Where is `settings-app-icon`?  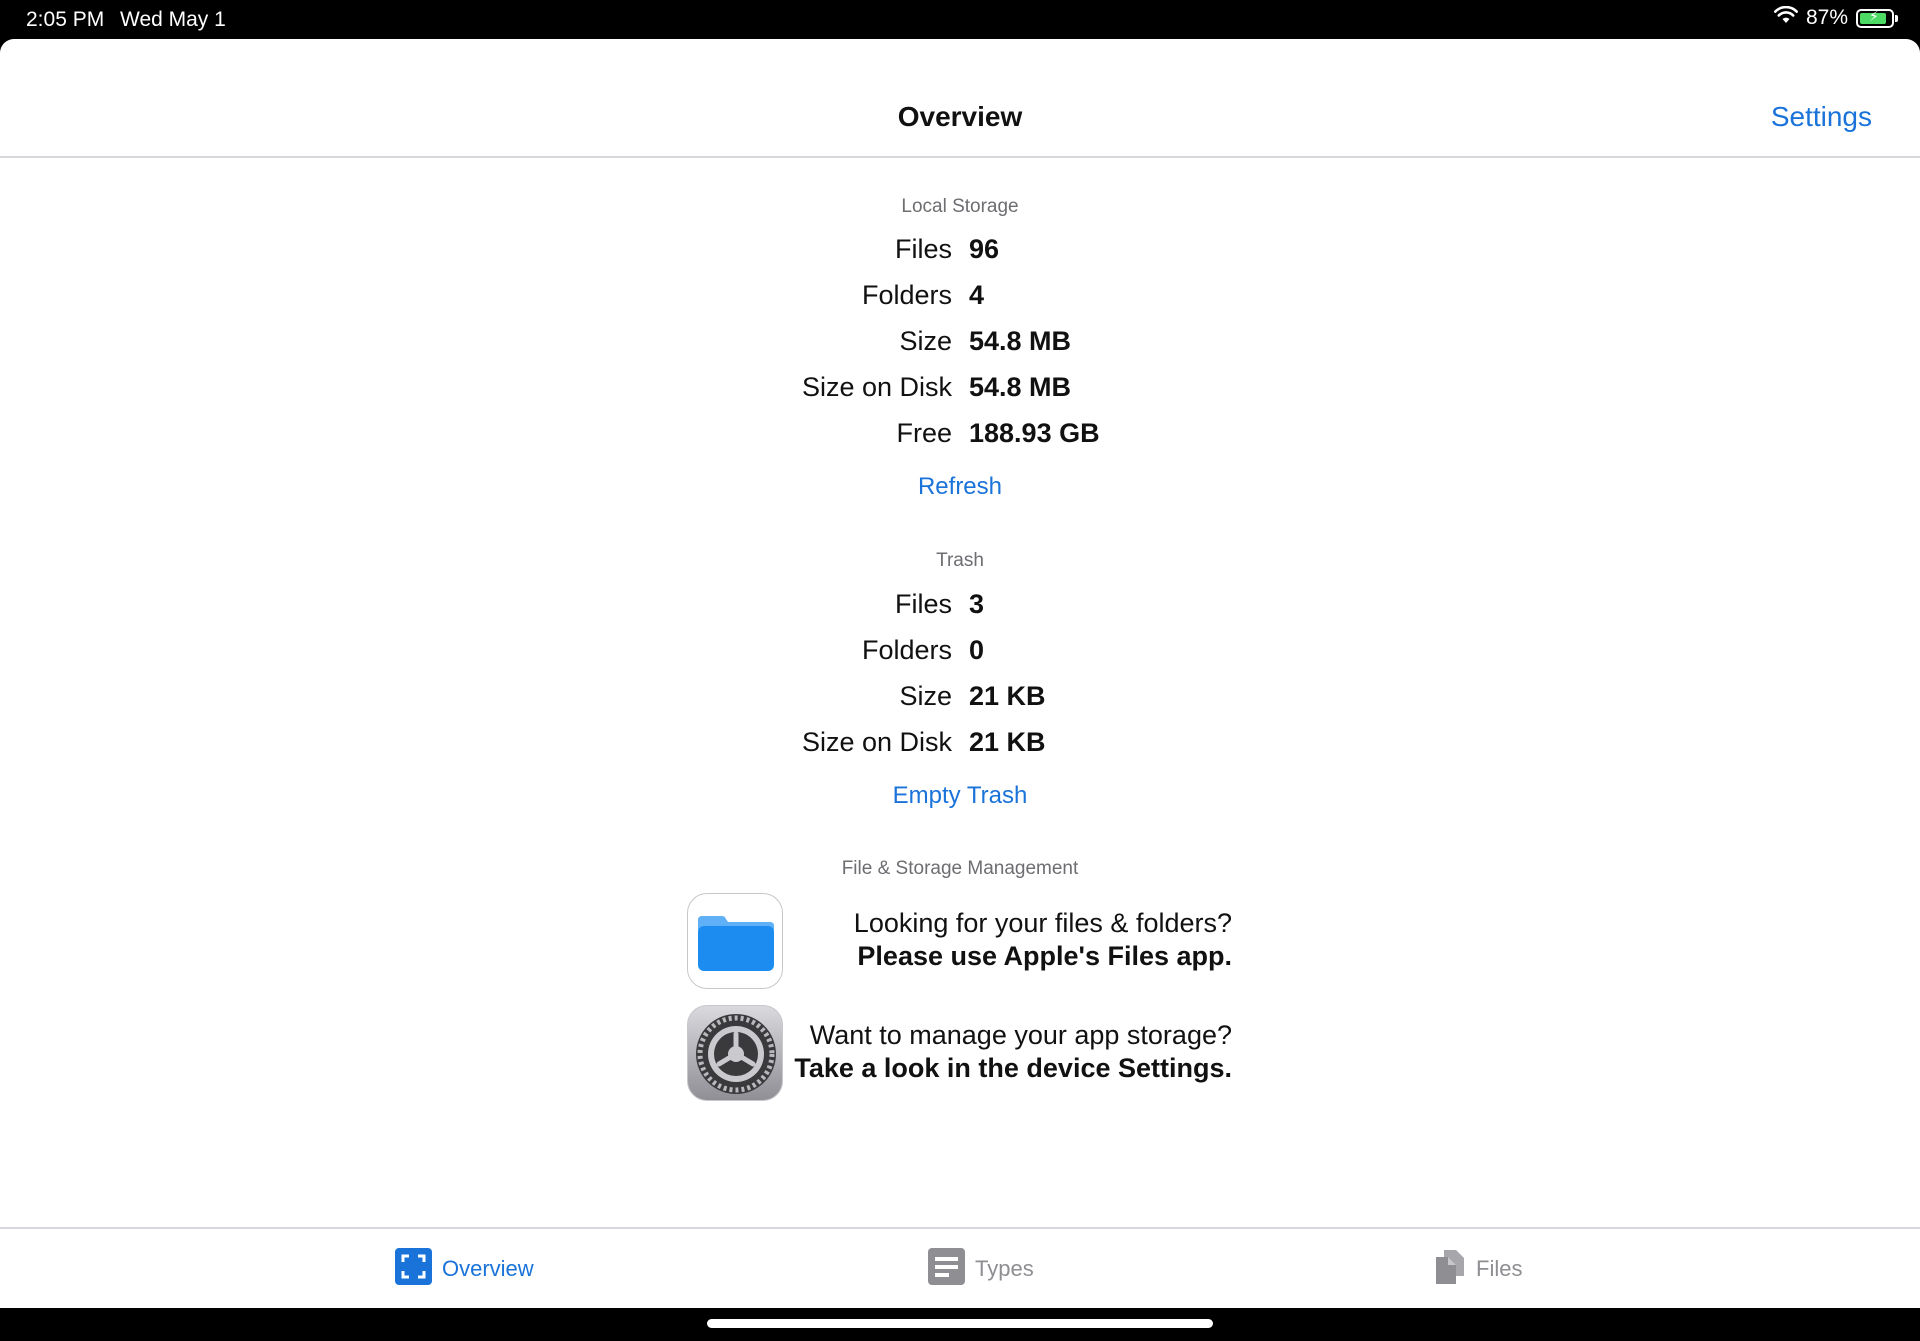
settings-app-icon is located at coordinates (735, 1053).